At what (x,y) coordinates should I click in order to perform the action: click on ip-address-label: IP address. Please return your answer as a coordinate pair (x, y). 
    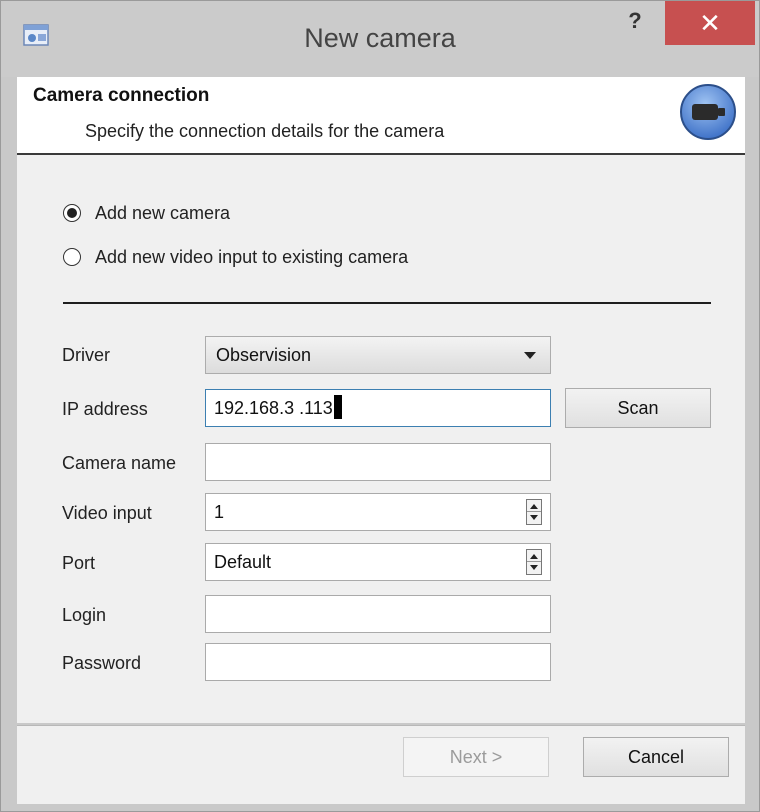
    Looking at the image, I should click on (105, 409).